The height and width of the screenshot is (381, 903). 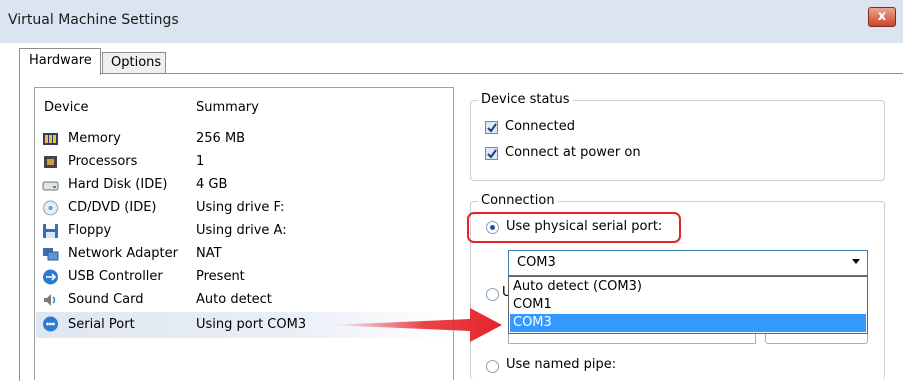 I want to click on chevron-down-icon, so click(x=856, y=261).